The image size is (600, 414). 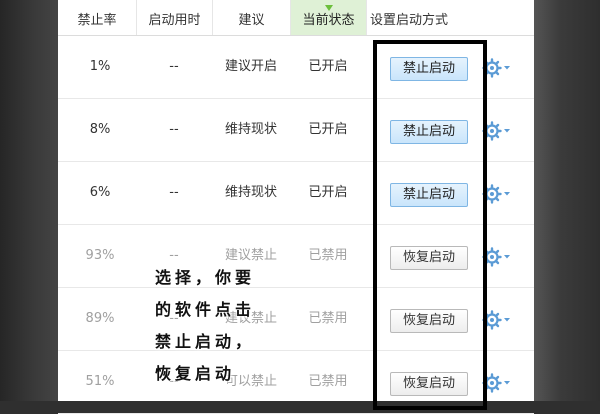 I want to click on annotation-line: 选择，你要, so click(x=205, y=277).